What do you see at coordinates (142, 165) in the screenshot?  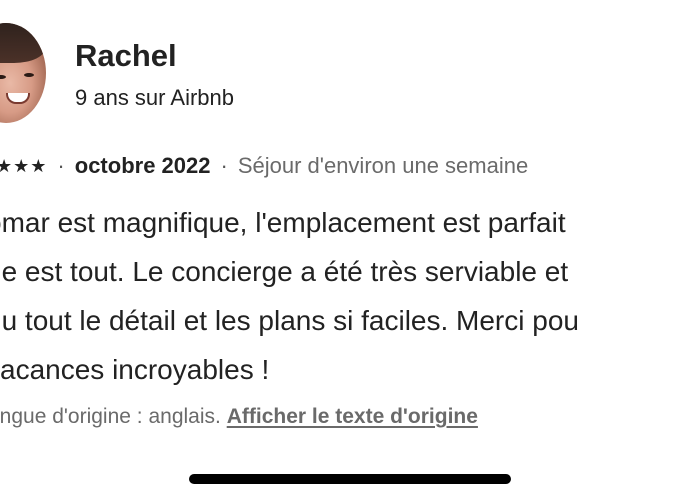 I see `review-date: octobre 2022` at bounding box center [142, 165].